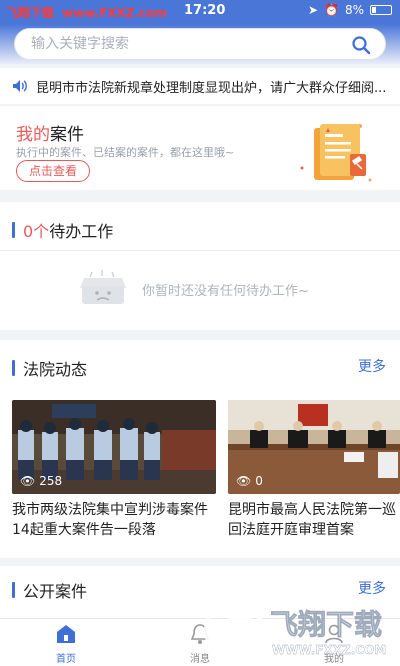  What do you see at coordinates (314, 520) in the screenshot?
I see `news-title: 昆明市最高人民法院第一巡回法庭开庭审理首案` at bounding box center [314, 520].